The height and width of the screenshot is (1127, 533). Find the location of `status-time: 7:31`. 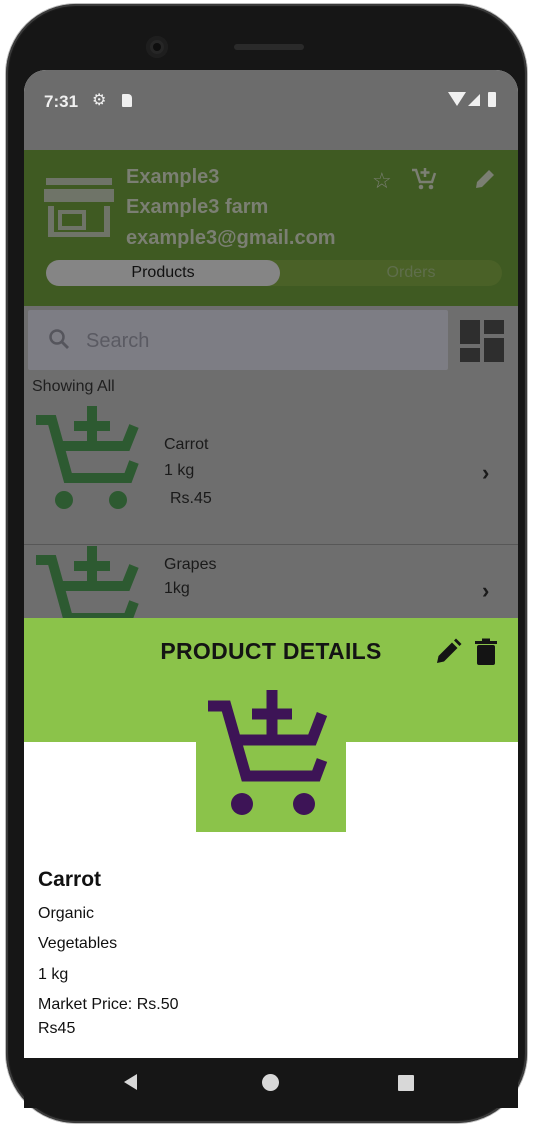

status-time: 7:31 is located at coordinates (61, 101).